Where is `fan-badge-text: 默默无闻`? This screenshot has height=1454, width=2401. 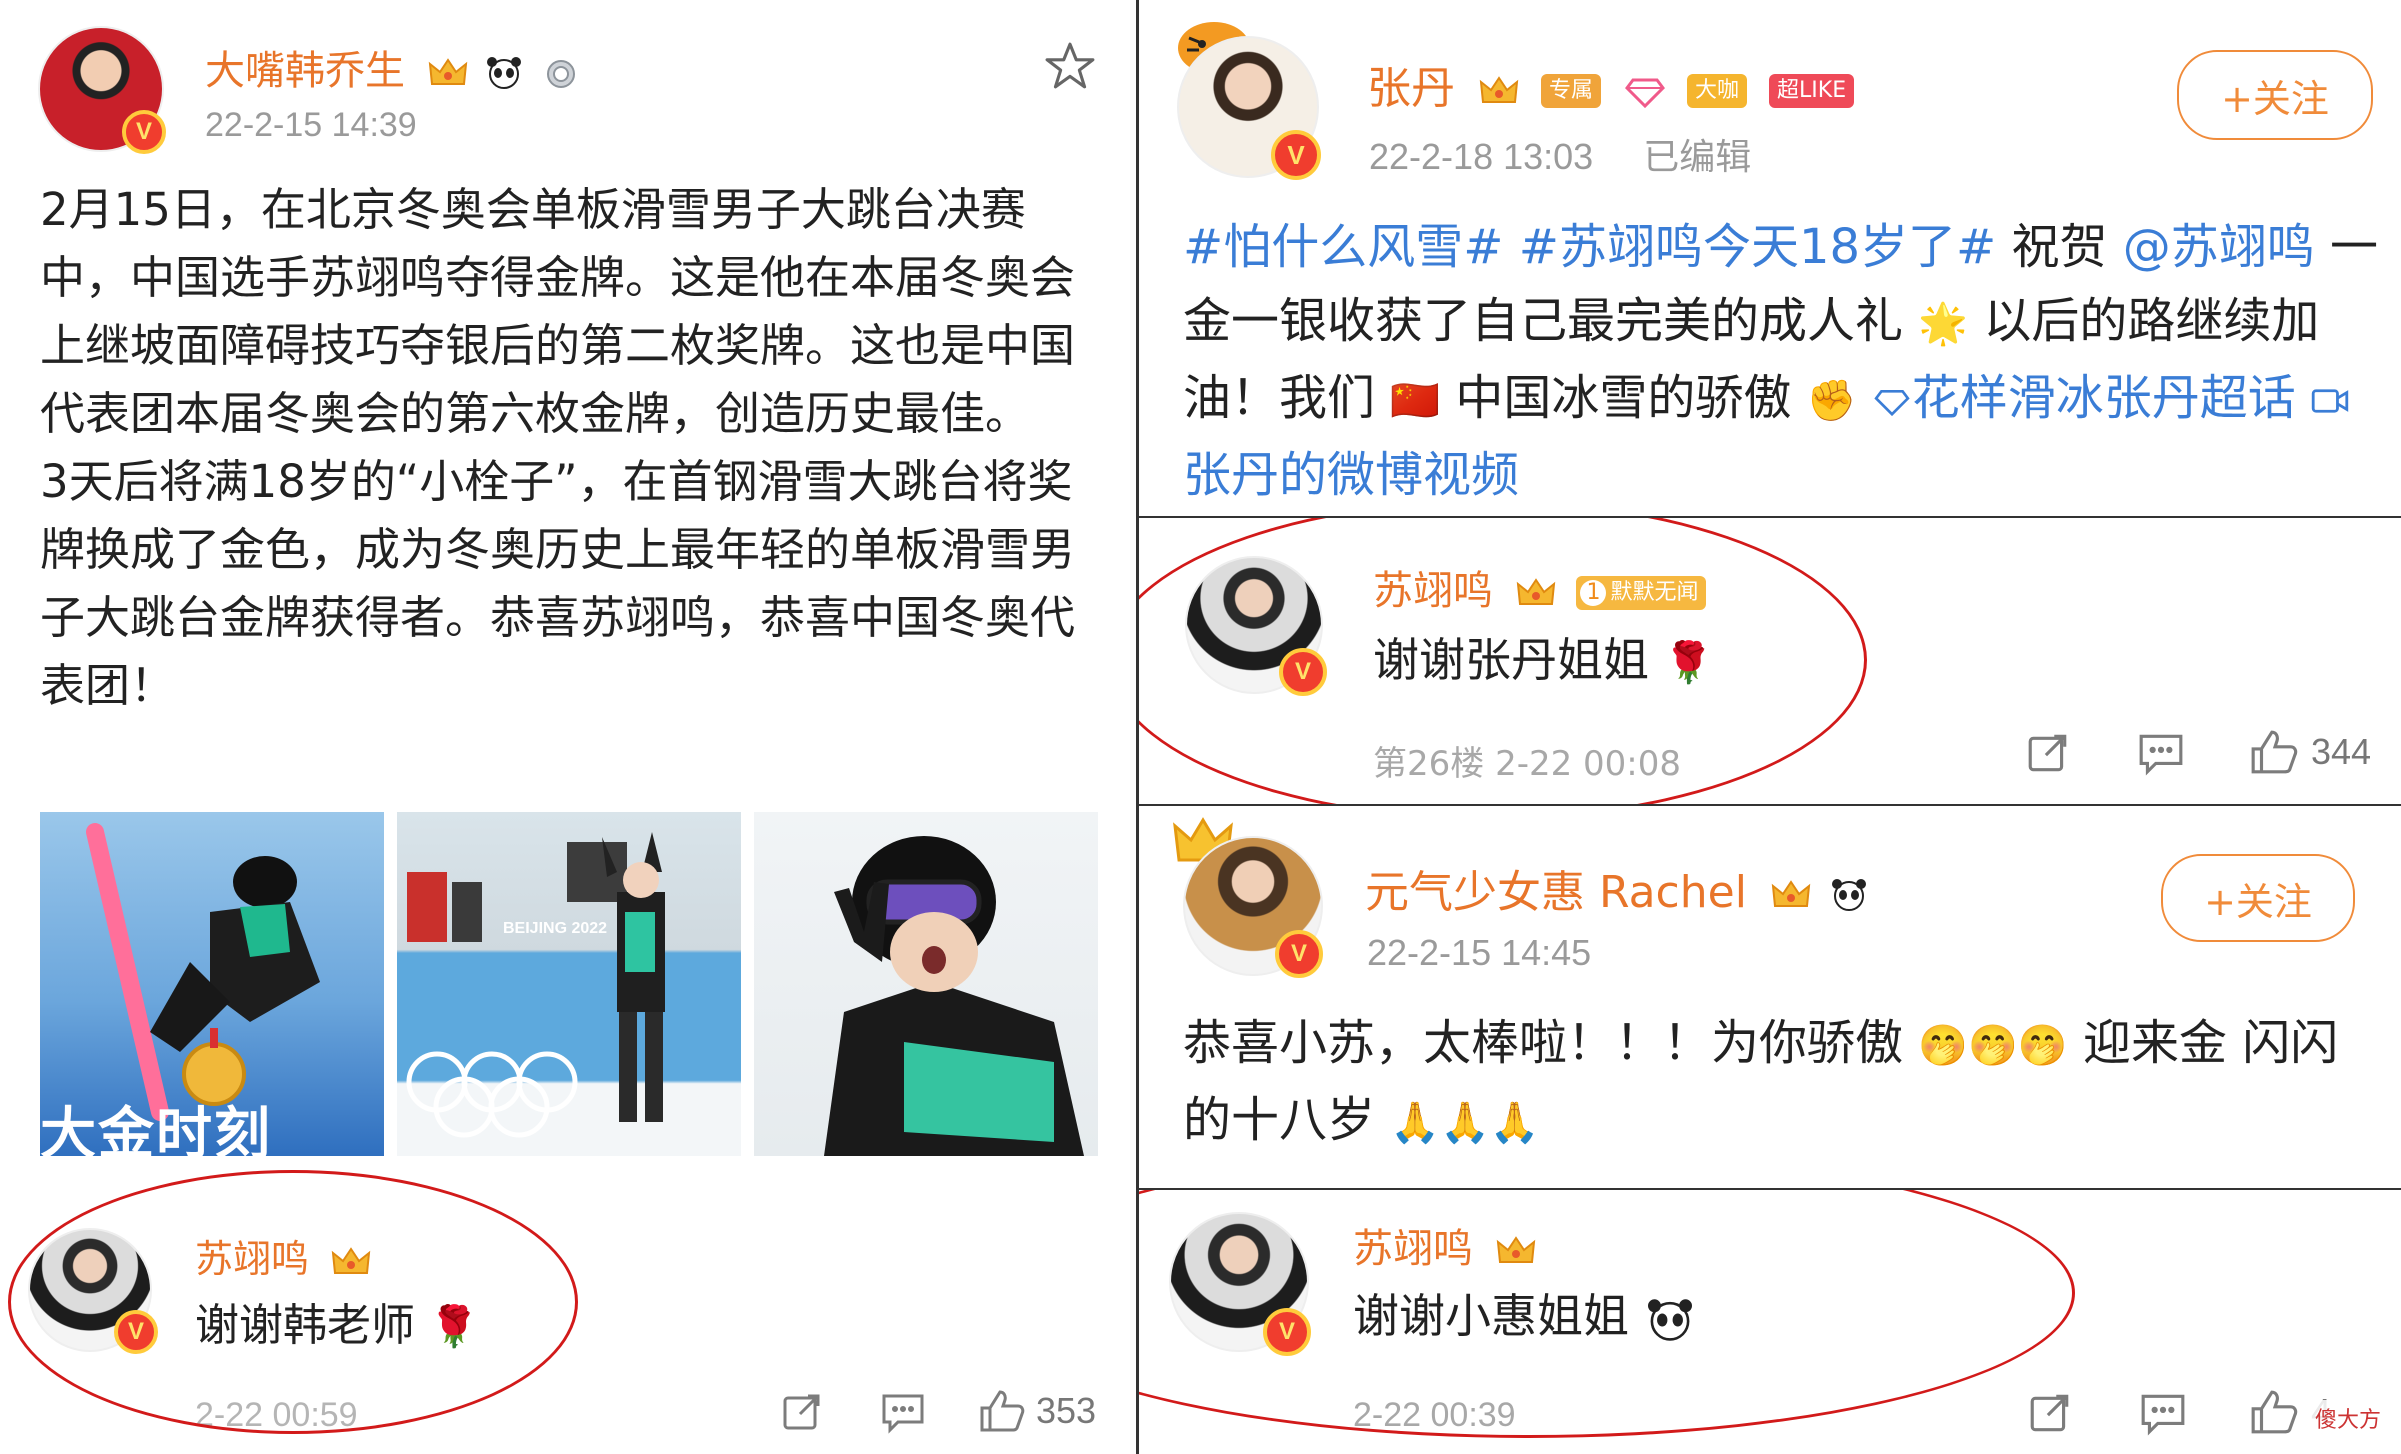 fan-badge-text: 默默无闻 is located at coordinates (1654, 592).